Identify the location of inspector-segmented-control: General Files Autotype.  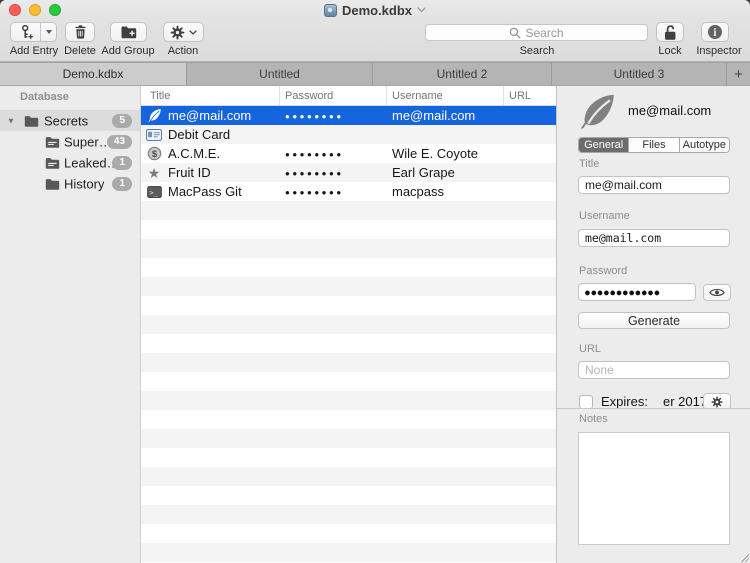
(654, 145).